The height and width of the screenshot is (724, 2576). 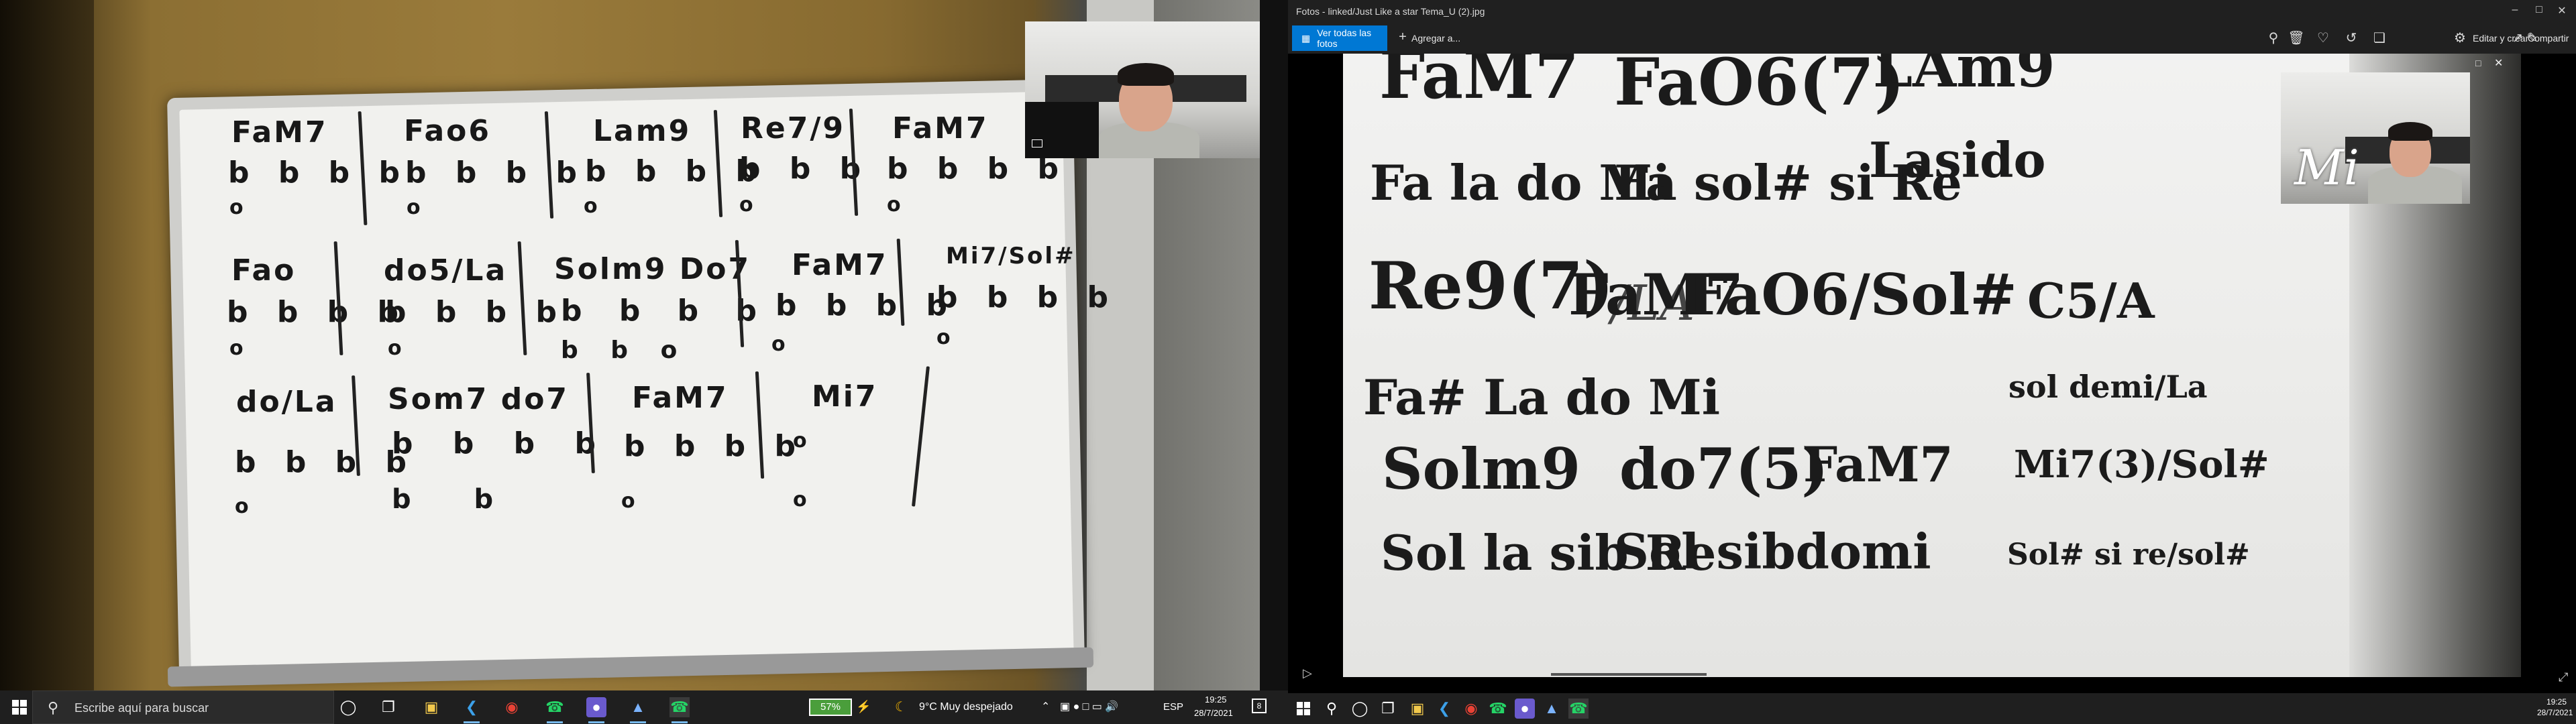 I want to click on crop-icon: ❏, so click(x=2379, y=37).